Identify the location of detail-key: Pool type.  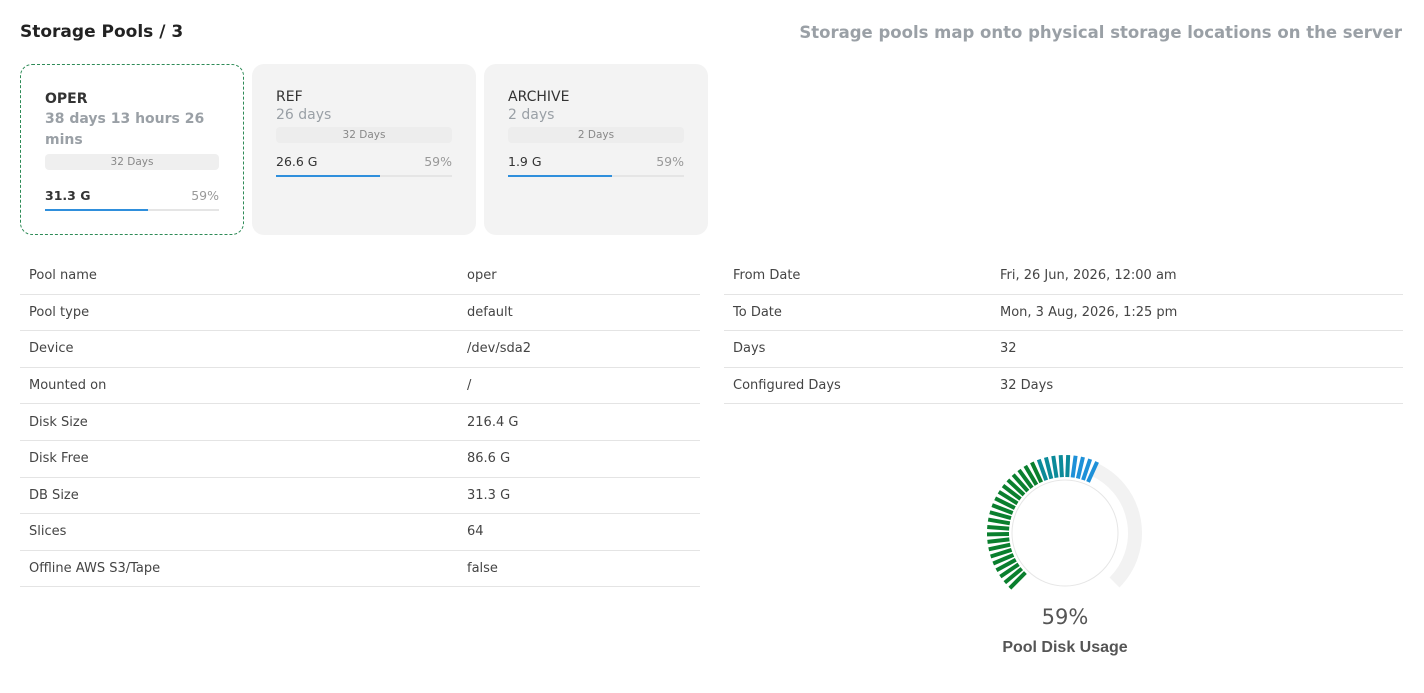
(59, 312).